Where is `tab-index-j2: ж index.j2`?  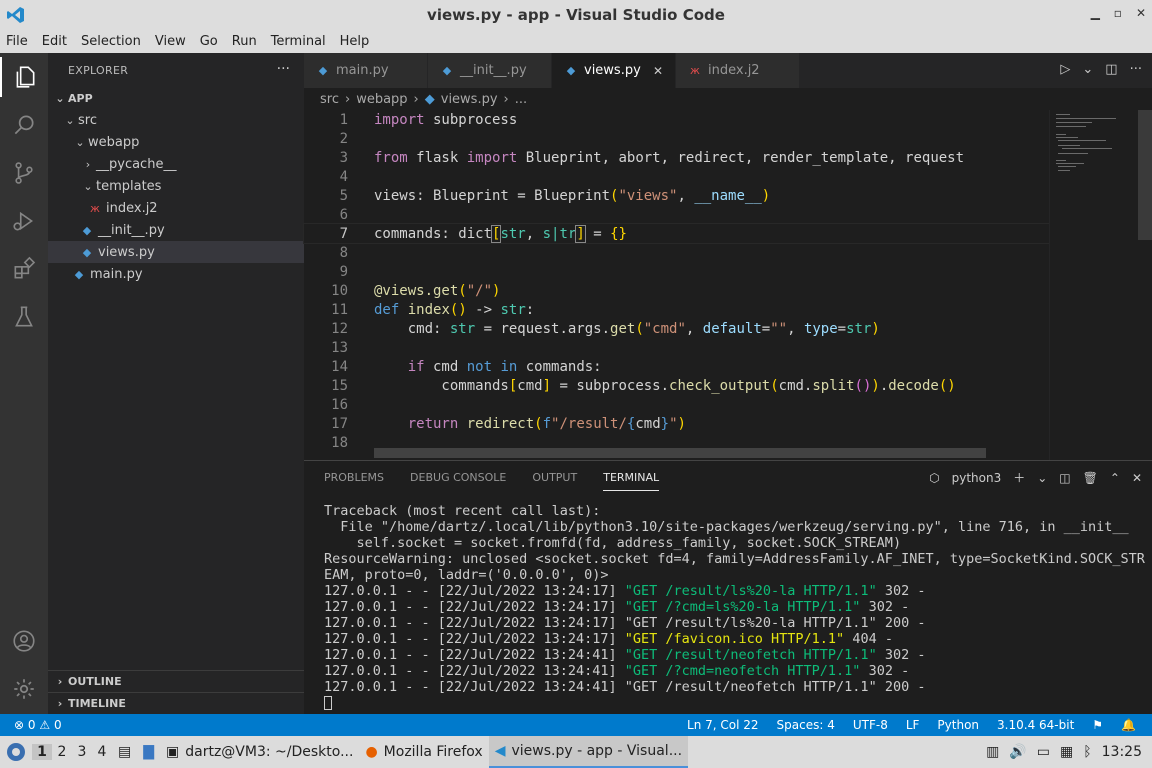
tab-index-j2: ж index.j2 is located at coordinates (738, 70).